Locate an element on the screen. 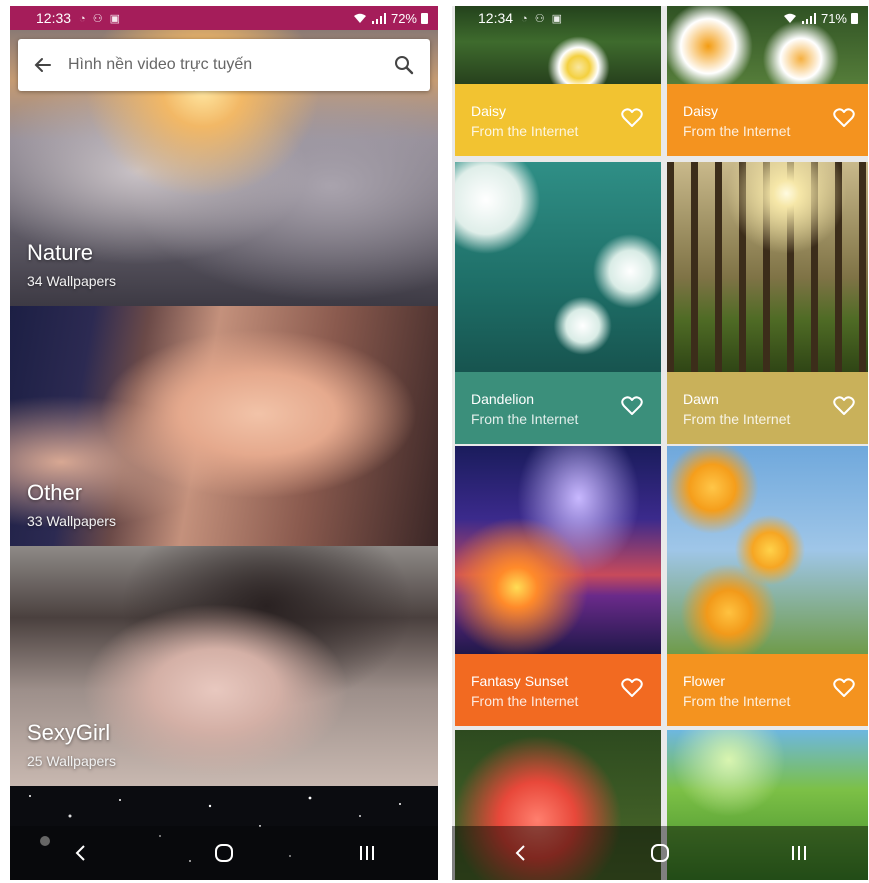 This screenshot has width=869, height=883. wallpaper-title: Fantasy Sunset is located at coordinates (520, 681).